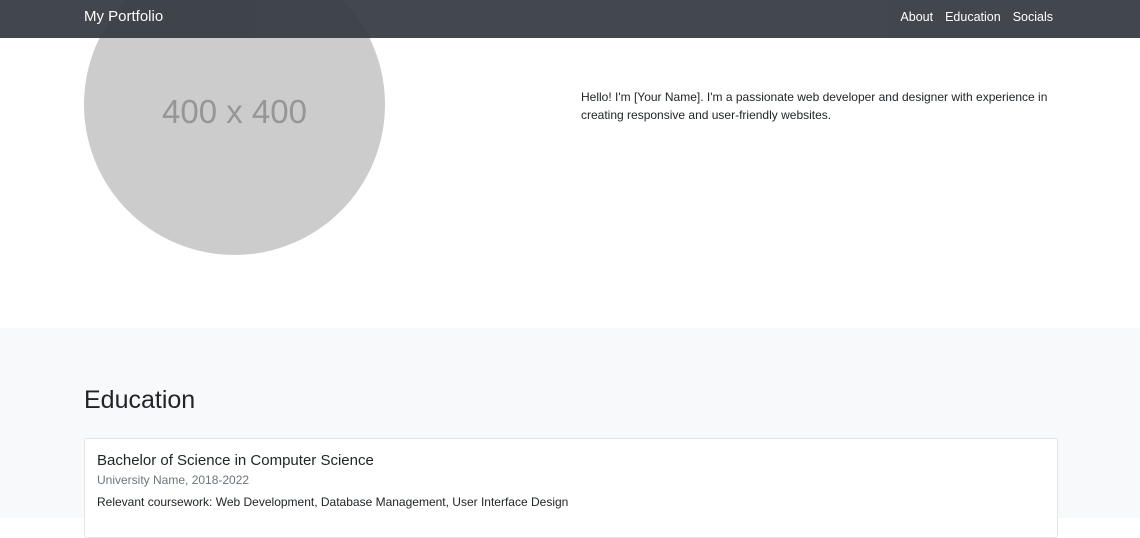 Image resolution: width=1140 pixels, height=538 pixels. What do you see at coordinates (123, 16) in the screenshot?
I see `brand-link: My Portfolio` at bounding box center [123, 16].